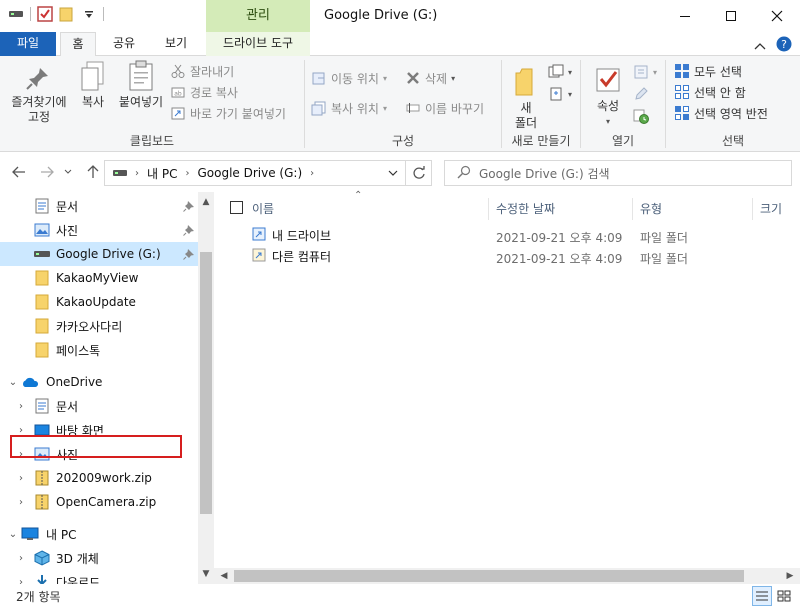 This screenshot has width=800, height=608. Describe the element at coordinates (99, 534) in the screenshot. I see `nav-item-this-pc: ⌄ 내 PC` at that location.